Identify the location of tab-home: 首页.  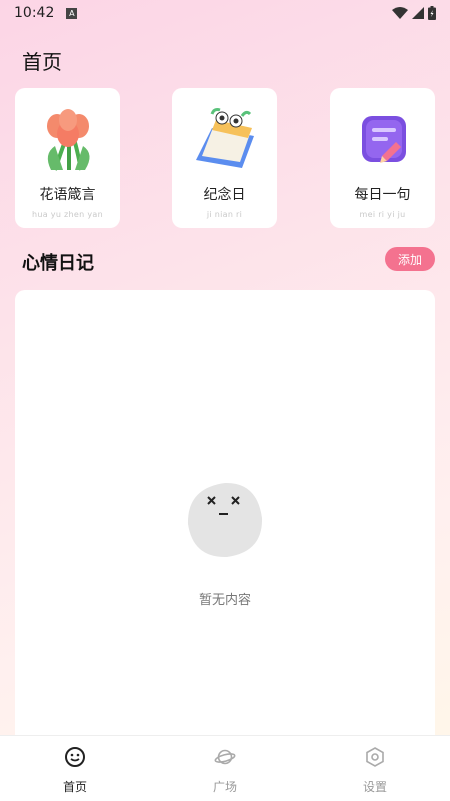
(75, 768).